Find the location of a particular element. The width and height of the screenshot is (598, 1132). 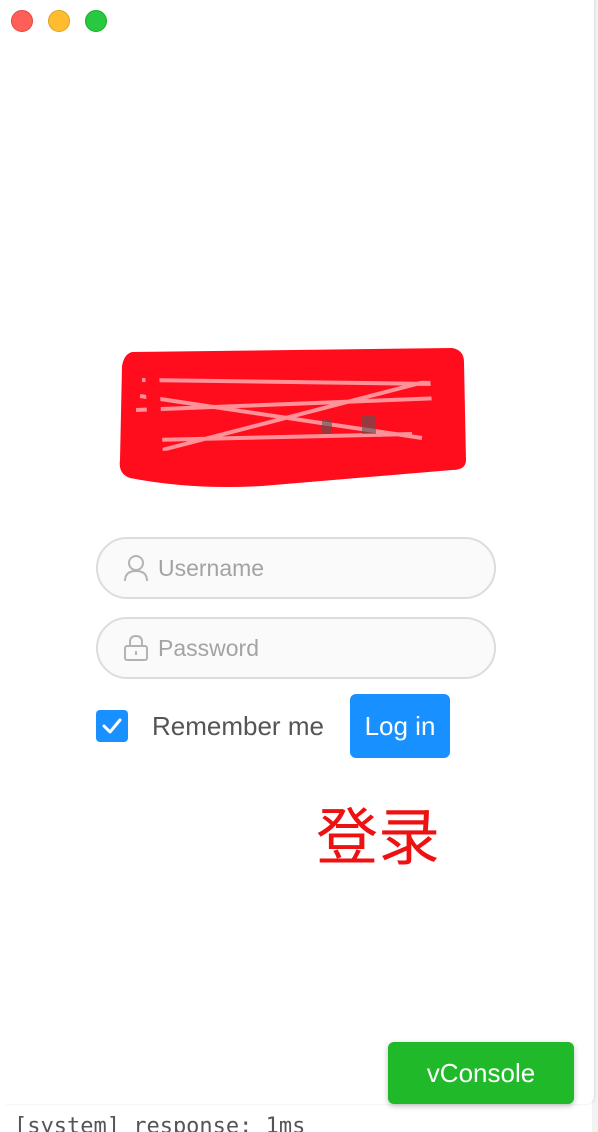

minimize-button is located at coordinates (59, 21).